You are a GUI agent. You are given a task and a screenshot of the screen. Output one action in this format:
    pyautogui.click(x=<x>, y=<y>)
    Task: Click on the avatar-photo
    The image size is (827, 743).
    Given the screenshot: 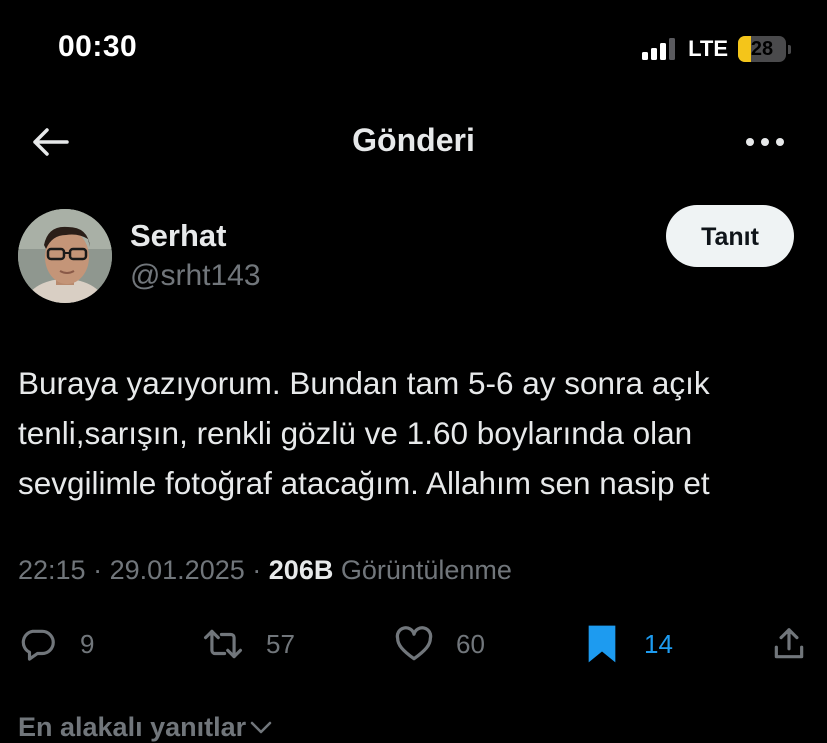 What is the action you would take?
    pyautogui.click(x=65, y=256)
    